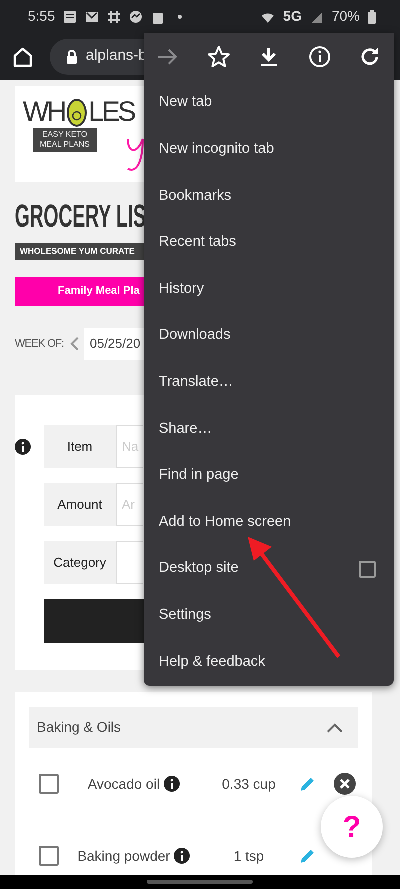 The image size is (400, 889). Describe the element at coordinates (44, 112) in the screenshot. I see `logo-text: WH` at that location.